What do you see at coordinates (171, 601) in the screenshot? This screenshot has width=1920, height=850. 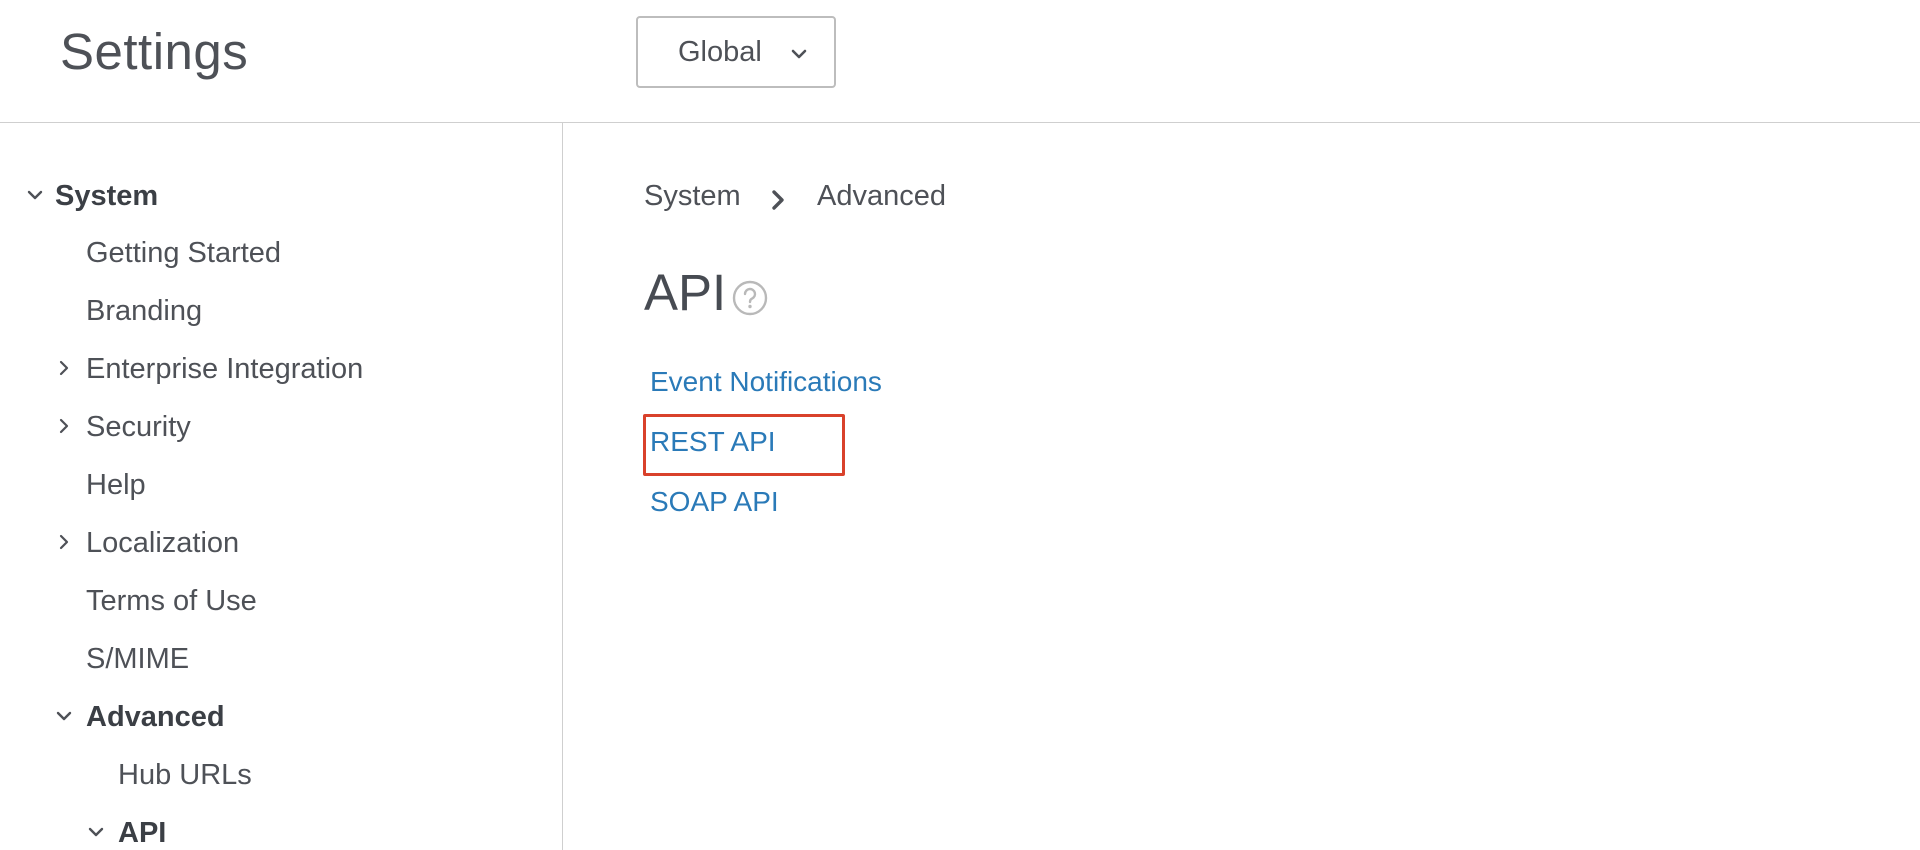 I see `sidebar-item-terms-of-use: Terms of Use` at bounding box center [171, 601].